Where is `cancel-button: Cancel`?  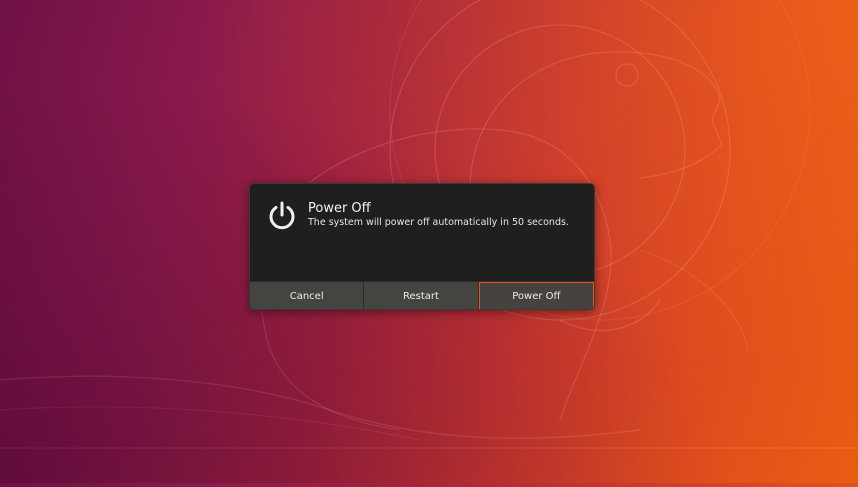
cancel-button: Cancel is located at coordinates (307, 295).